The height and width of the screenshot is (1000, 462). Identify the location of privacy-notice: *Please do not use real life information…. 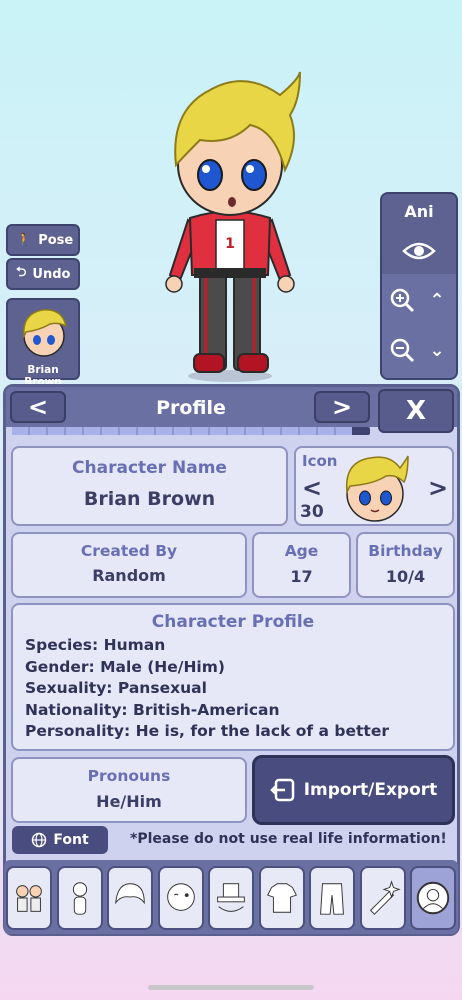
(288, 839).